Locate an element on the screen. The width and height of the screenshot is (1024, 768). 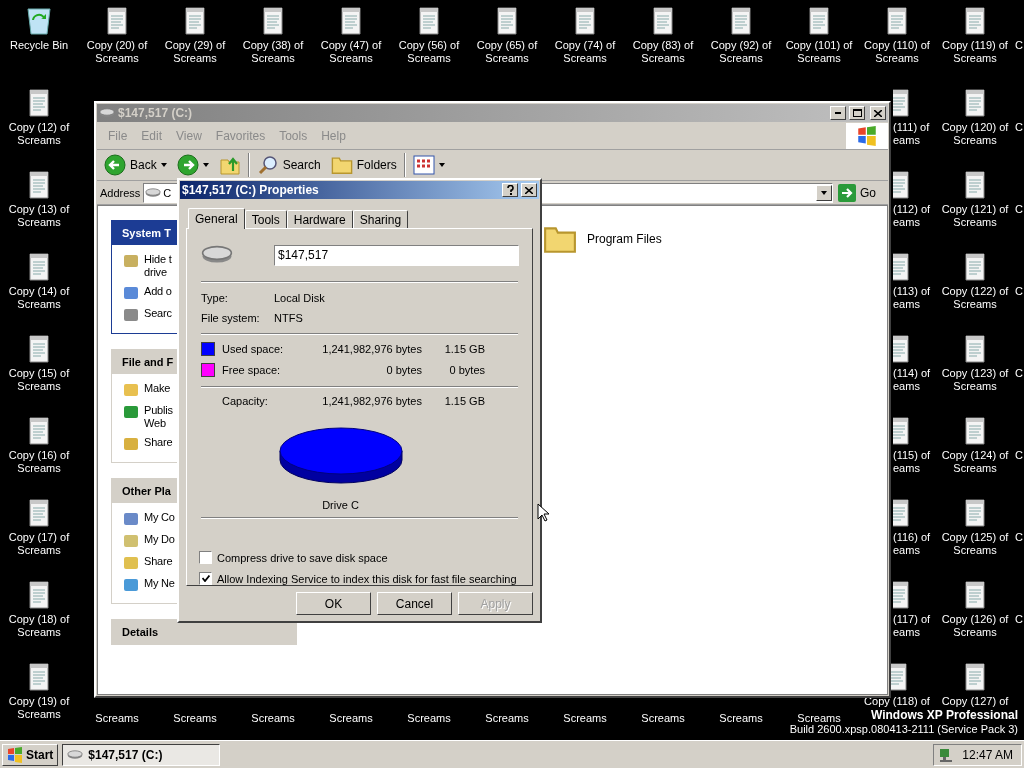
info-value: Local Disk is located at coordinates (300, 298).